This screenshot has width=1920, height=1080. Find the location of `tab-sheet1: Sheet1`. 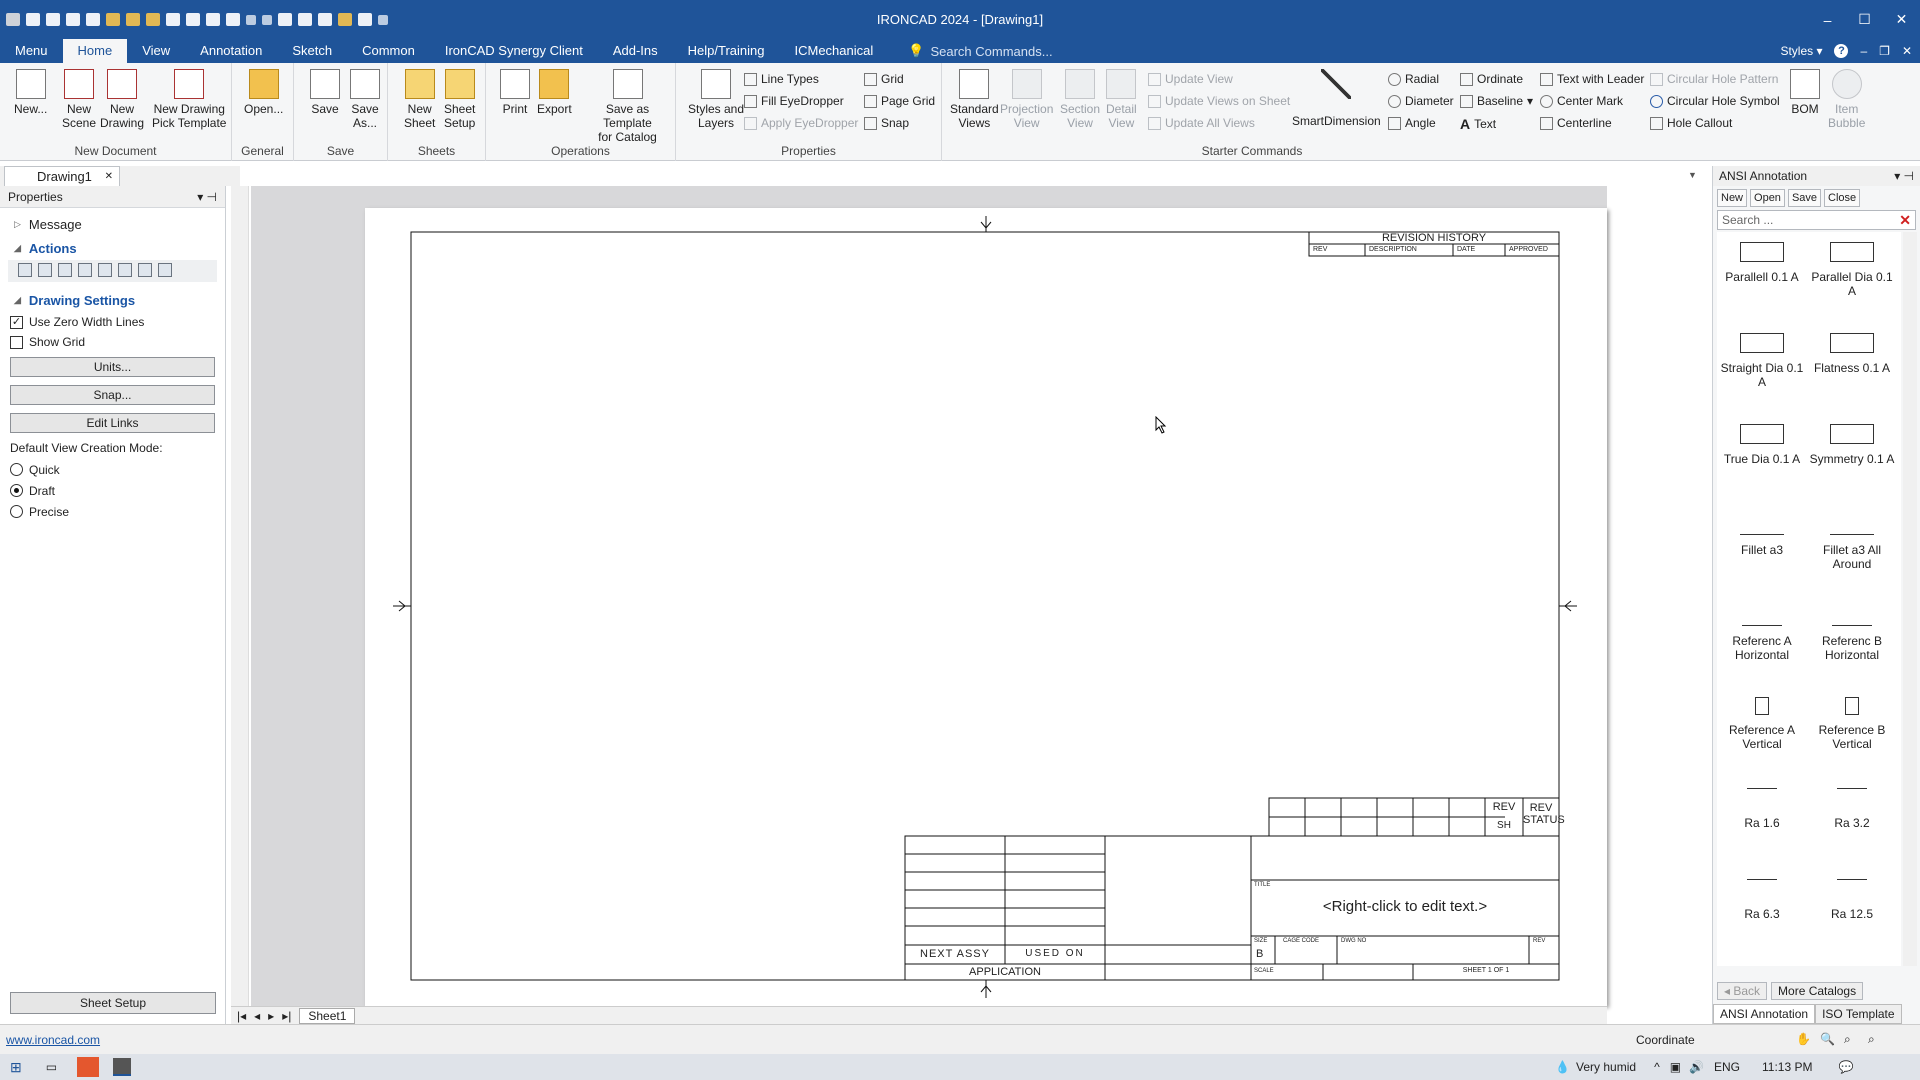

tab-sheet1: Sheet1 is located at coordinates (327, 1015).